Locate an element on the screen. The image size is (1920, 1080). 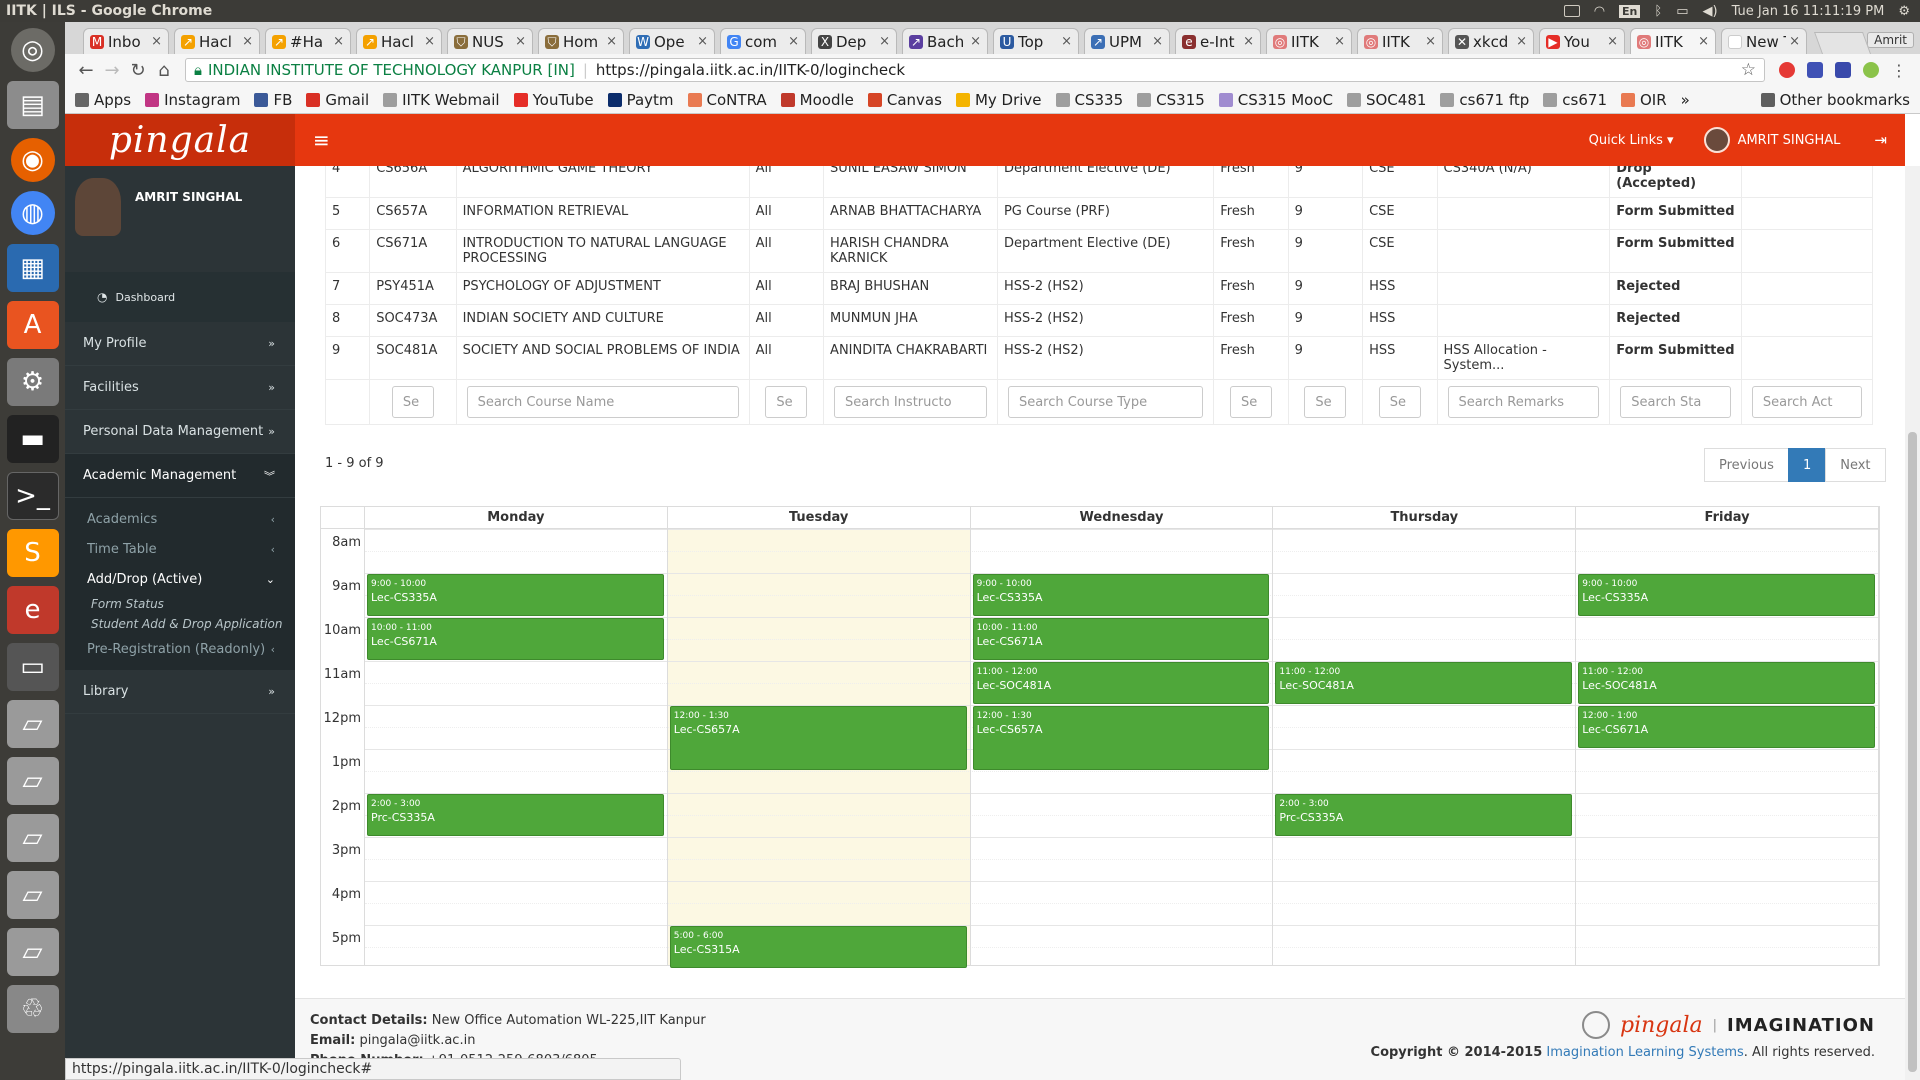
bookmark-item: My Drive is located at coordinates (998, 100).